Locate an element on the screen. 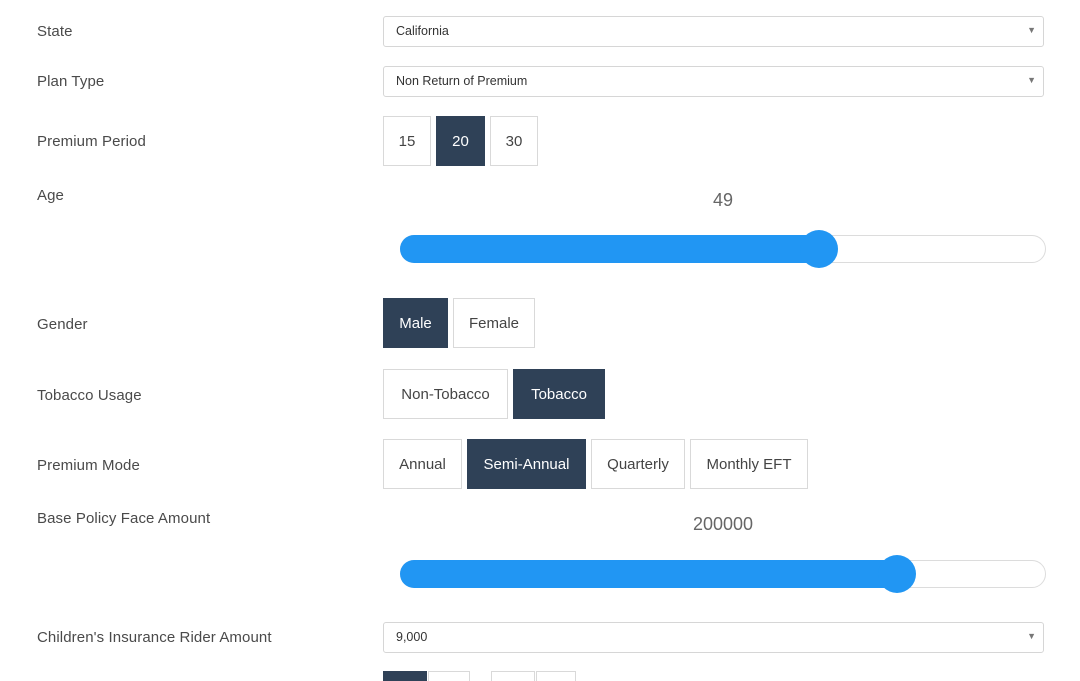  gender-label: Gender is located at coordinates (62, 324).